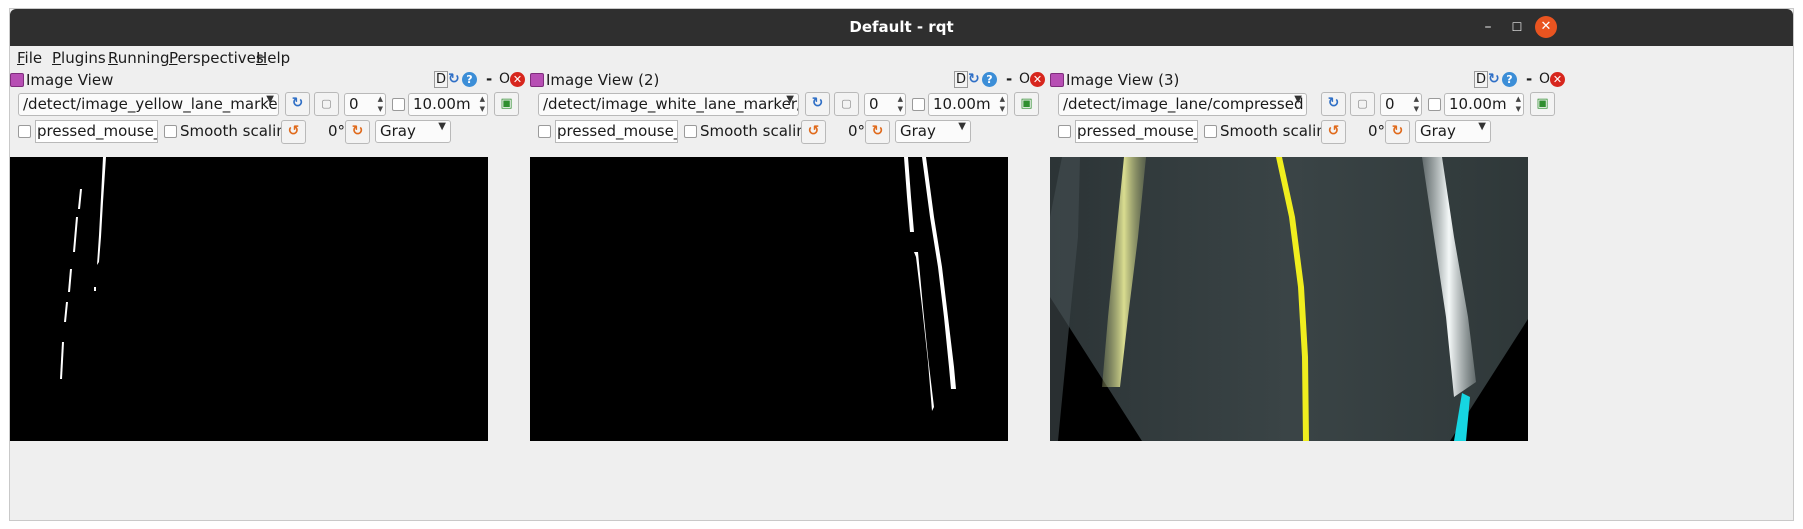 The height and width of the screenshot is (529, 1803). Describe the element at coordinates (1546, 27) in the screenshot. I see `close-icon: ✕` at that location.